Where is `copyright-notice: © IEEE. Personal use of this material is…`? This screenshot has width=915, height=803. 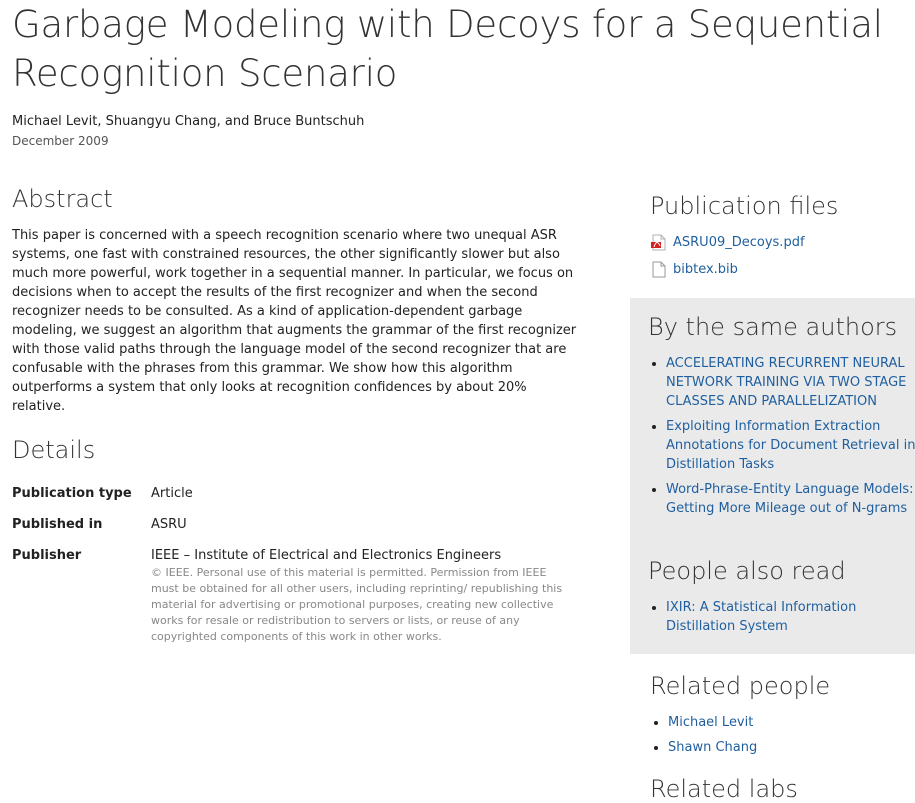 copyright-notice: © IEEE. Personal use of this material is… is located at coordinates (357, 604).